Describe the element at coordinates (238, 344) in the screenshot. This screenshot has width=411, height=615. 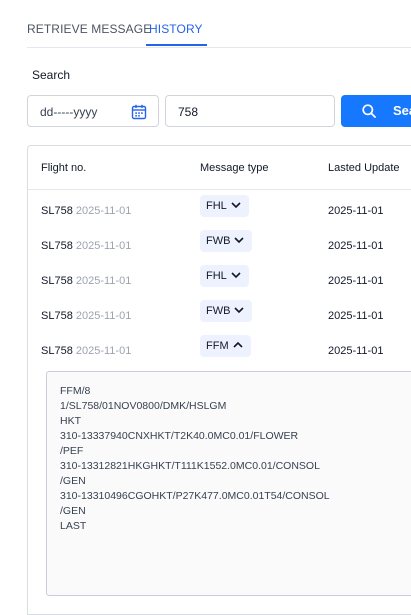
I see `chevron-up-icon` at that location.